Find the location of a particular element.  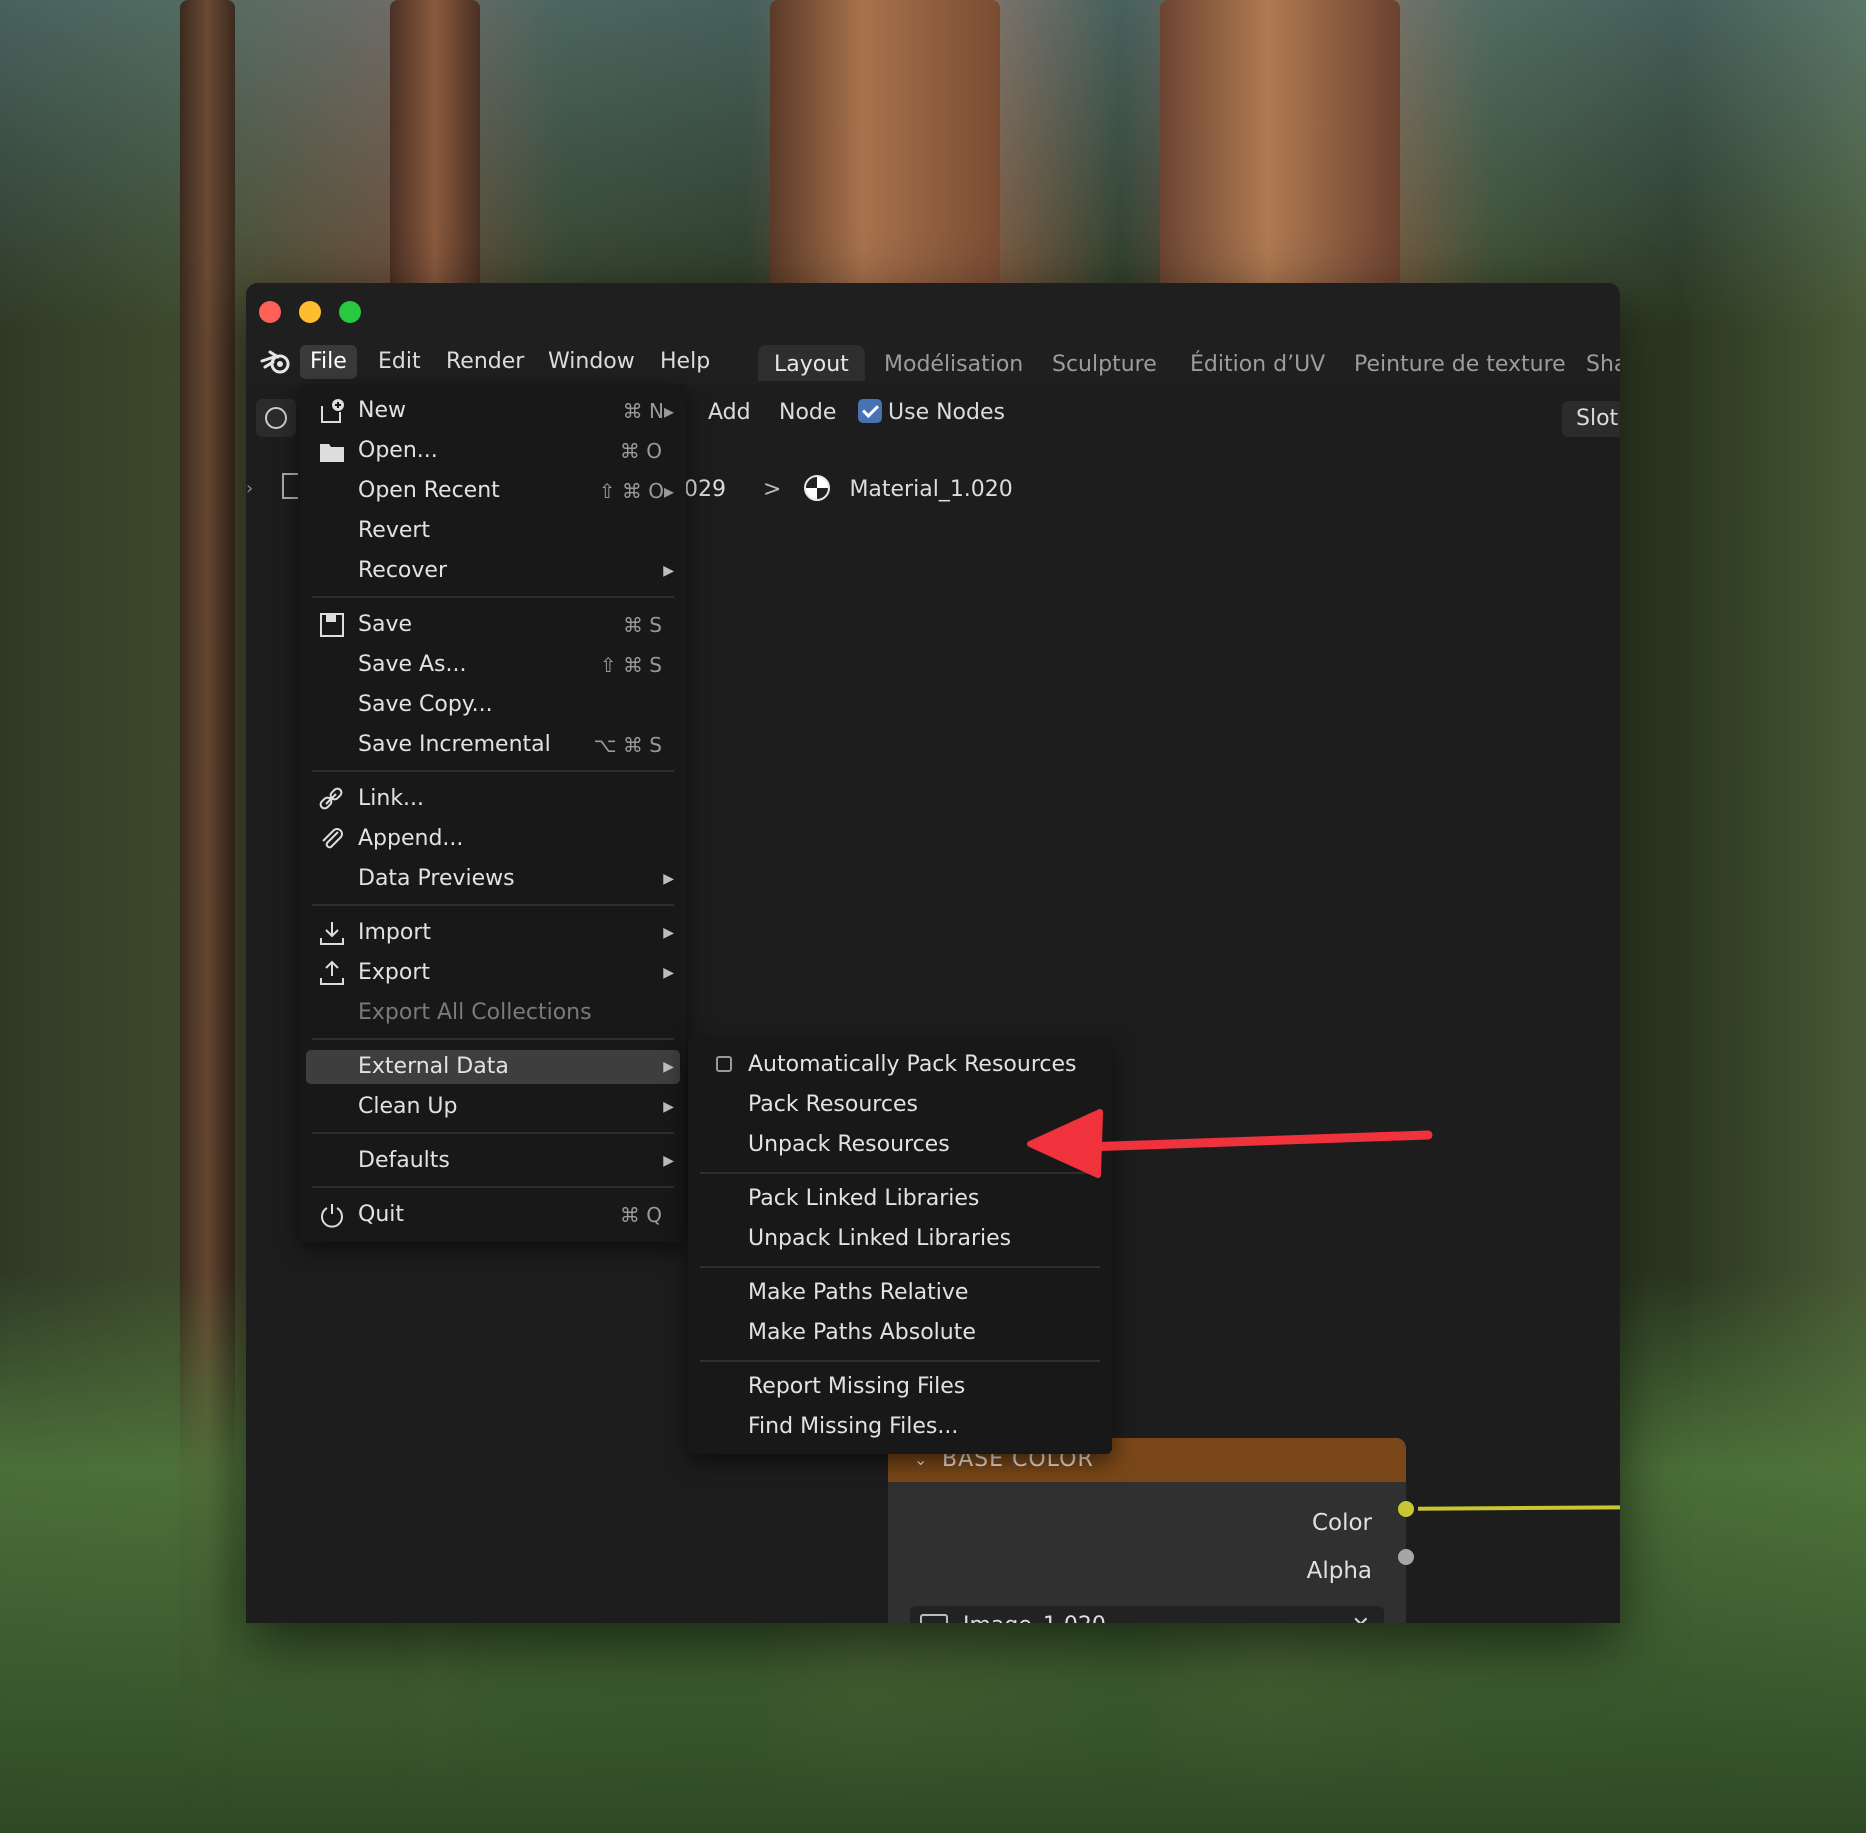

use-nodes-toggle: Use Nodes is located at coordinates (931, 413).